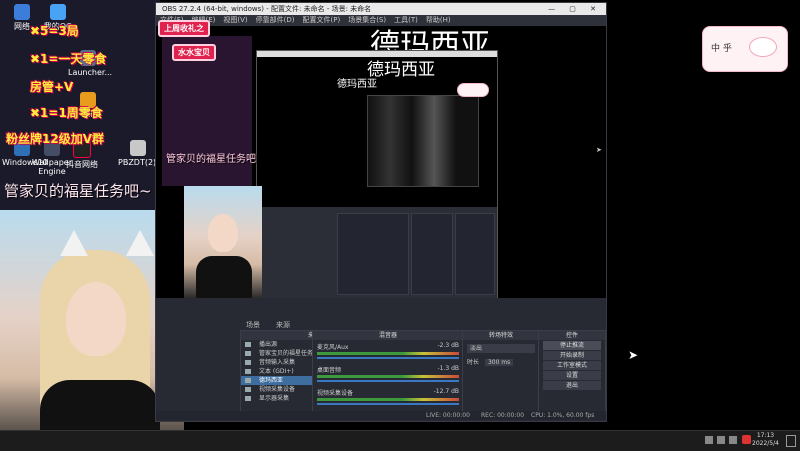 This screenshot has height=451, width=800. I want to click on pig-icon, so click(763, 47).